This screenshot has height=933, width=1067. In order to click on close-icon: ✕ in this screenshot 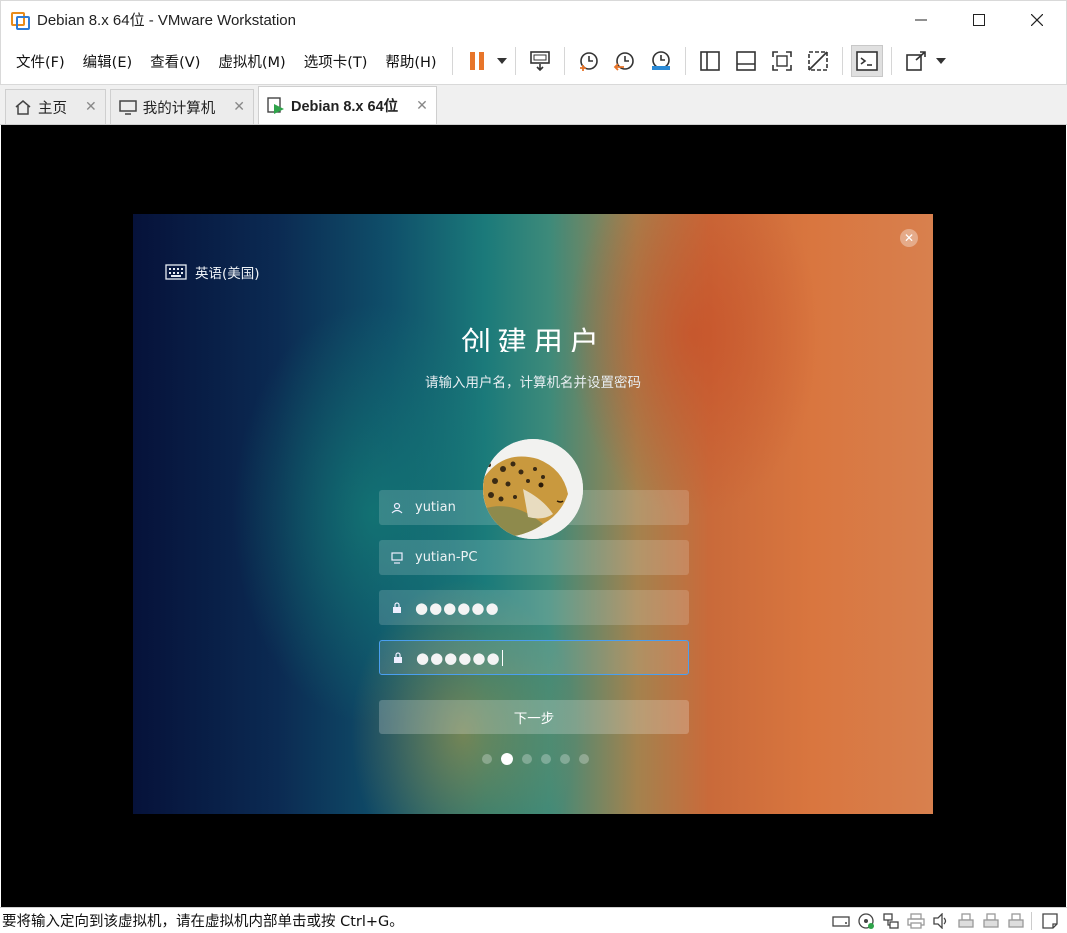, I will do `click(909, 238)`.